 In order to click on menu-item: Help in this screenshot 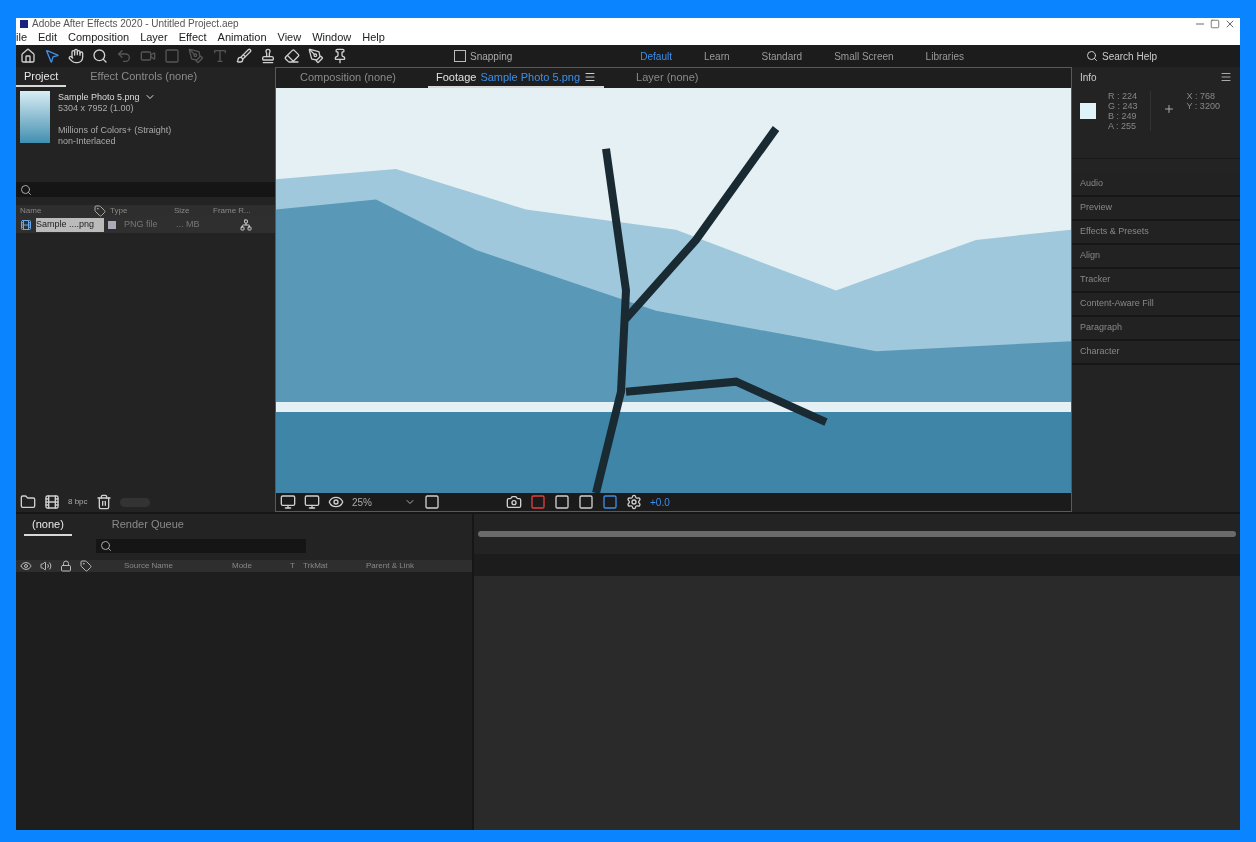, I will do `click(373, 37)`.